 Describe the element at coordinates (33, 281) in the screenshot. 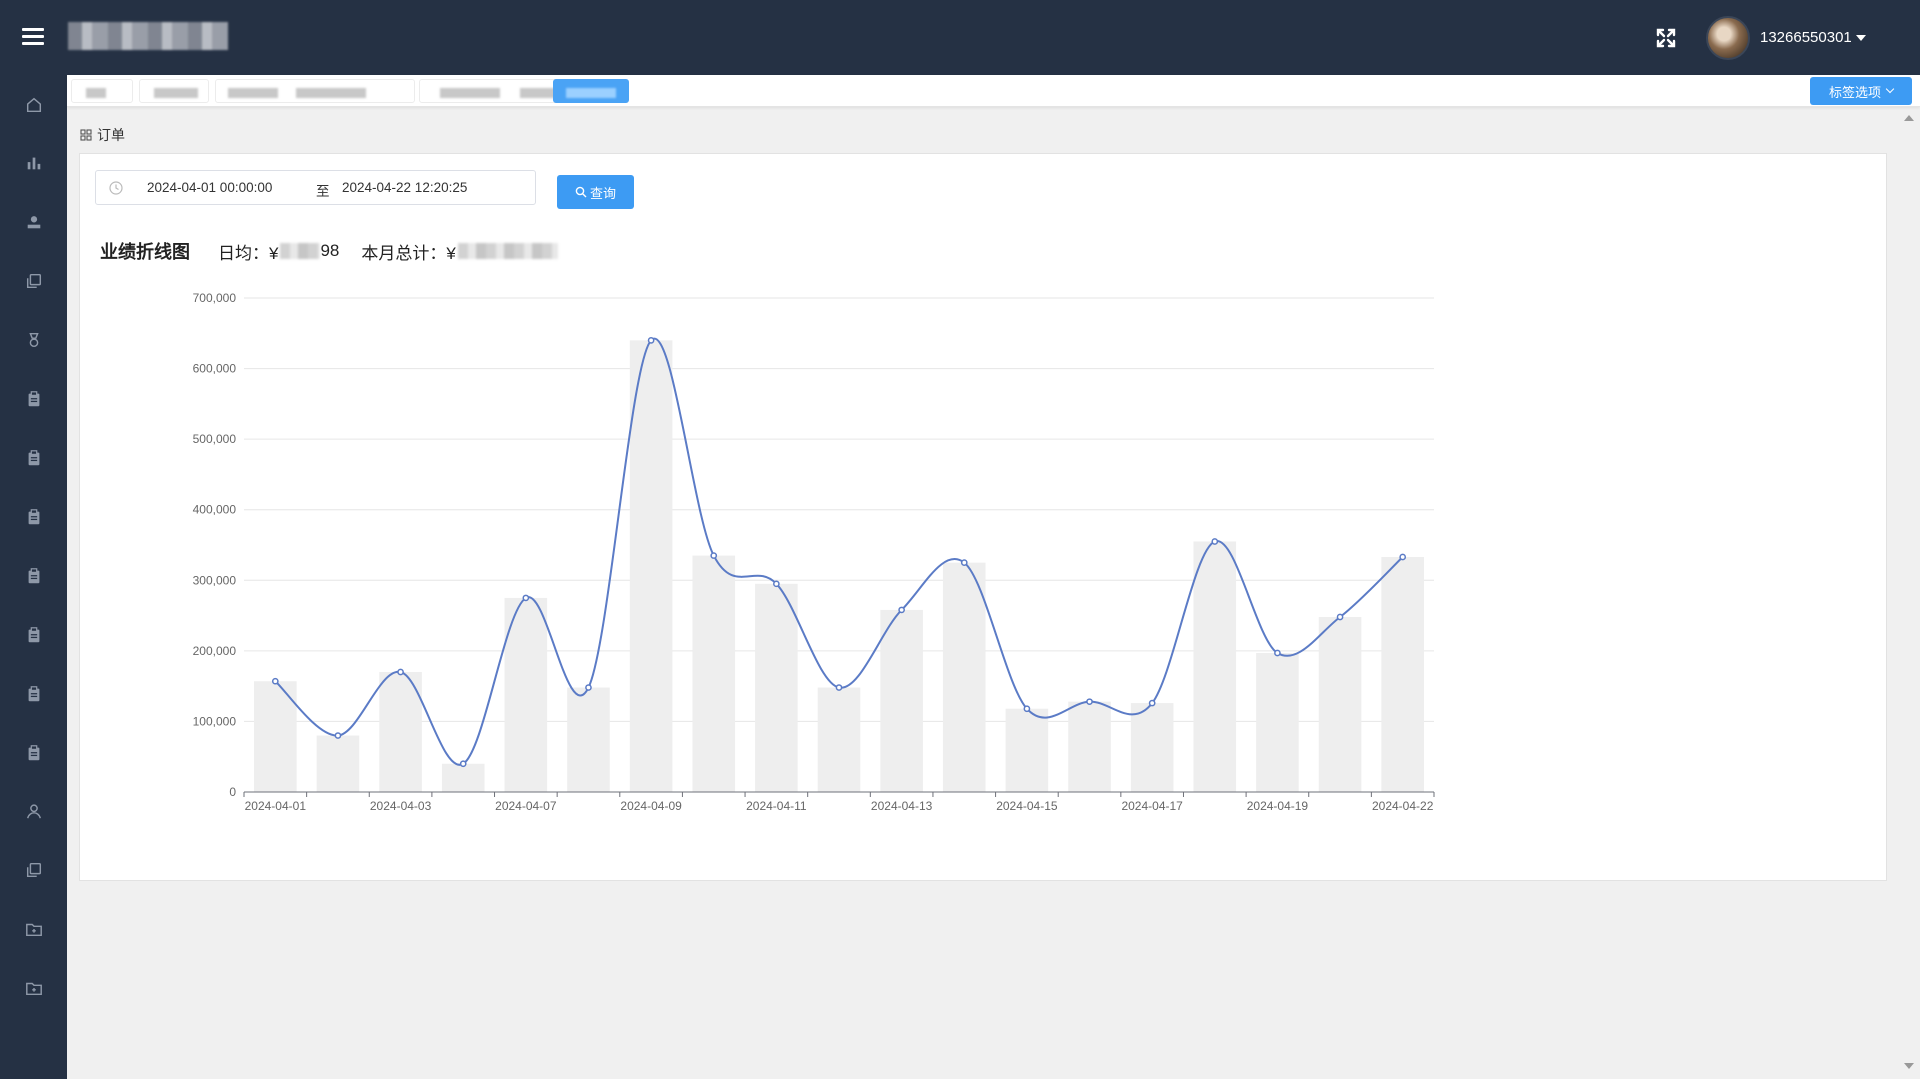

I see `sidebar-item-copy` at that location.